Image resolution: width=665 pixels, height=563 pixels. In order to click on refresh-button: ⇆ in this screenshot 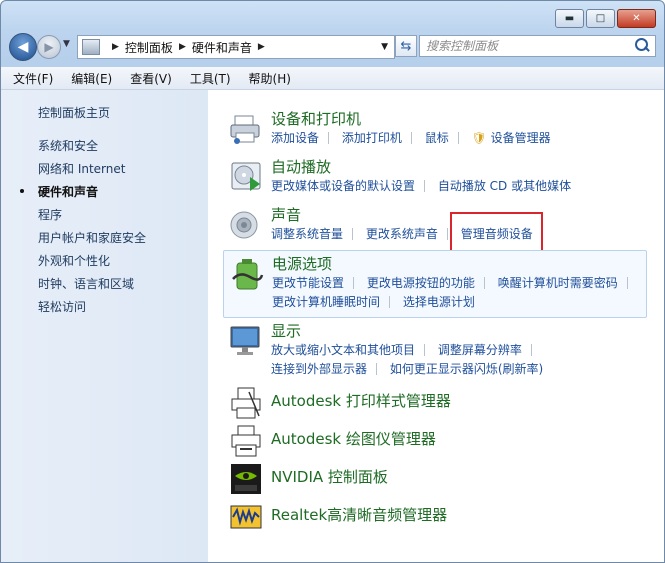, I will do `click(406, 46)`.